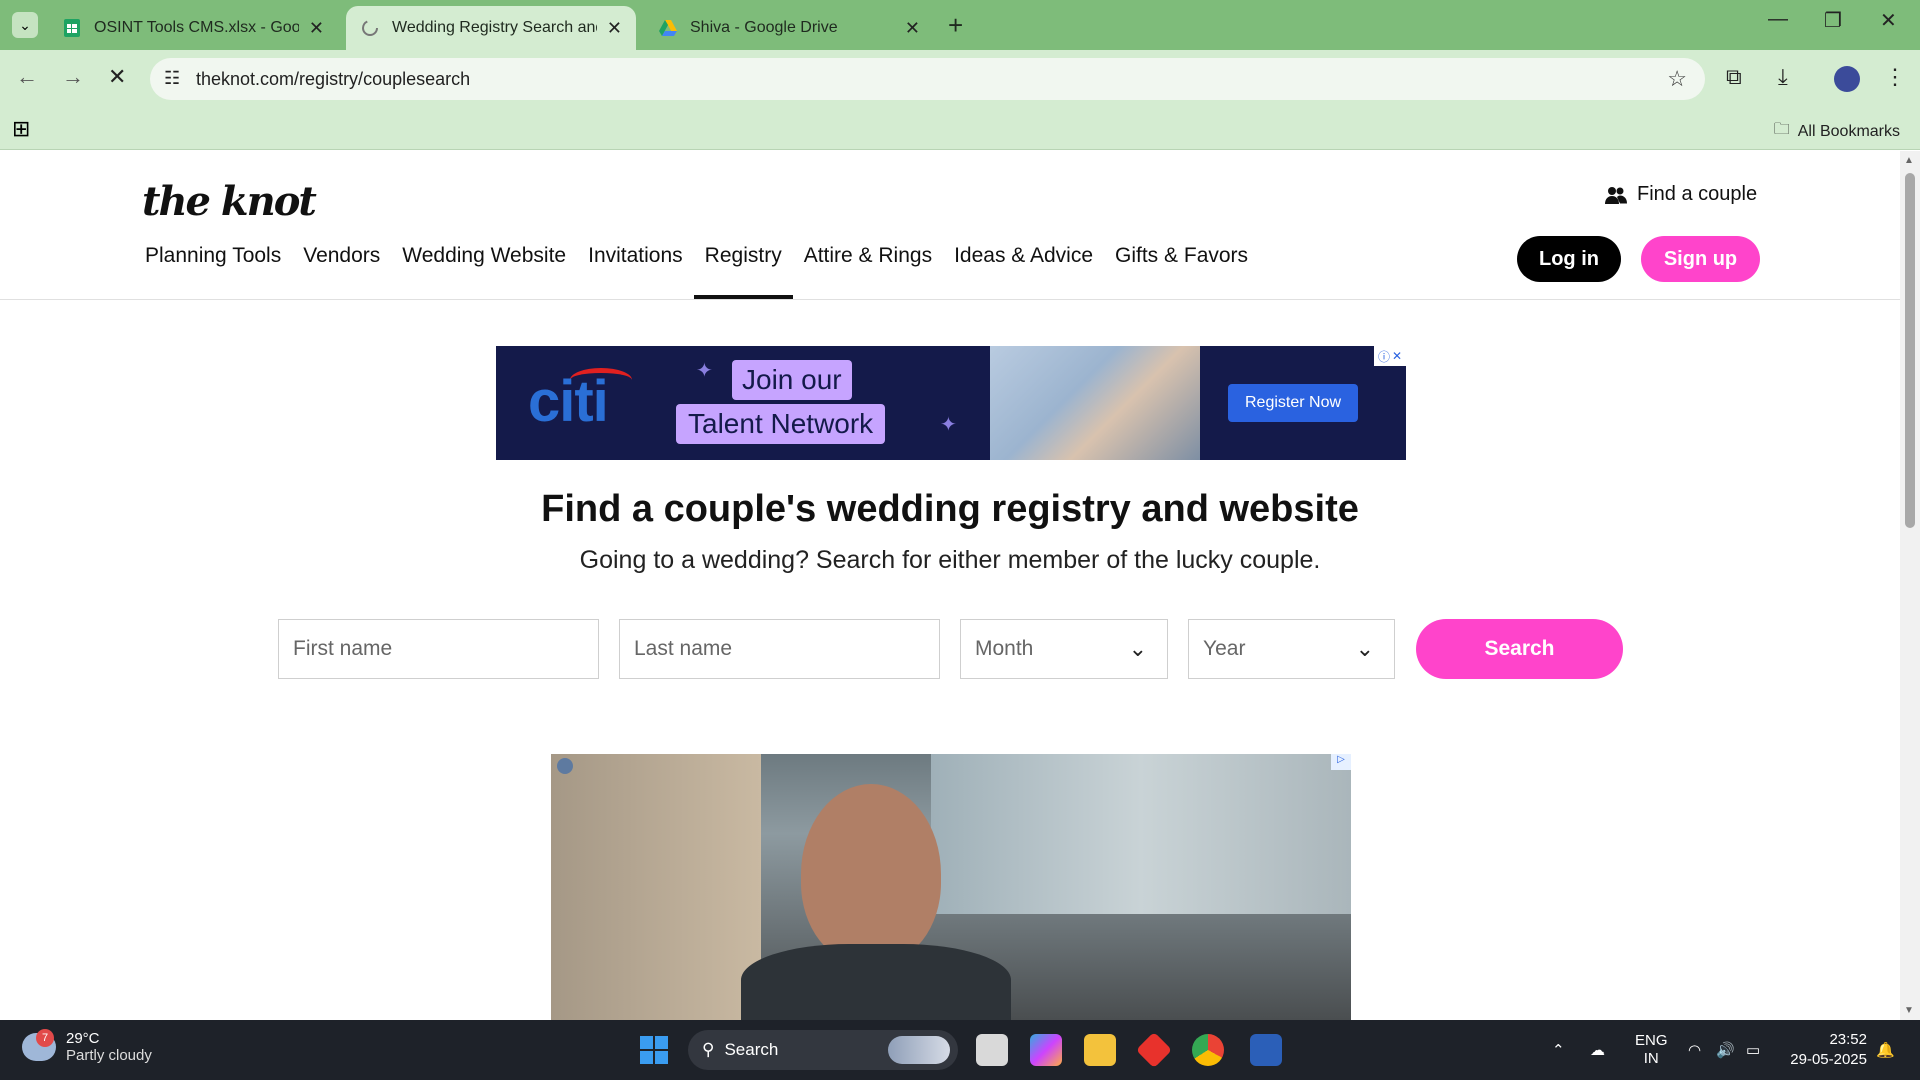  Describe the element at coordinates (656, 887) in the screenshot. I see `video-scene-pillar` at that location.